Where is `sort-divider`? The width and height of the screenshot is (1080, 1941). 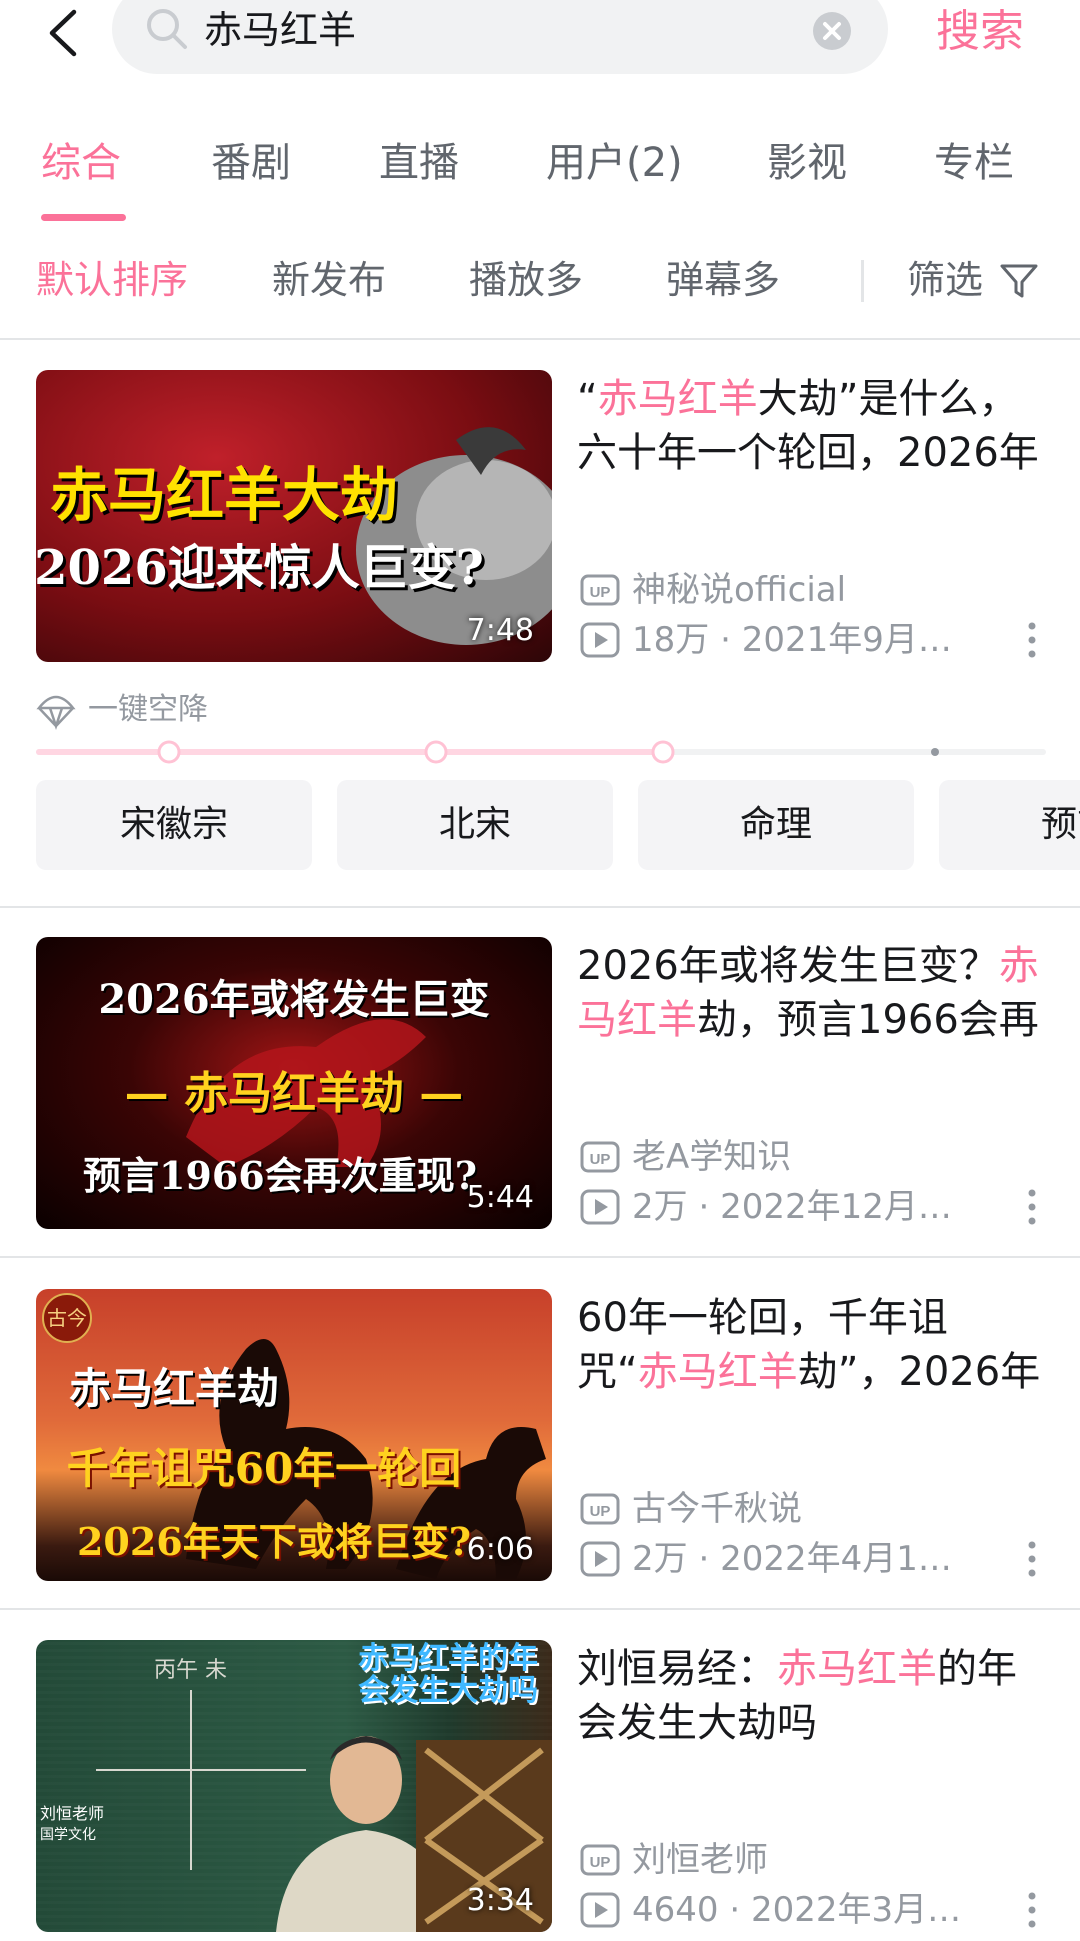 sort-divider is located at coordinates (862, 281).